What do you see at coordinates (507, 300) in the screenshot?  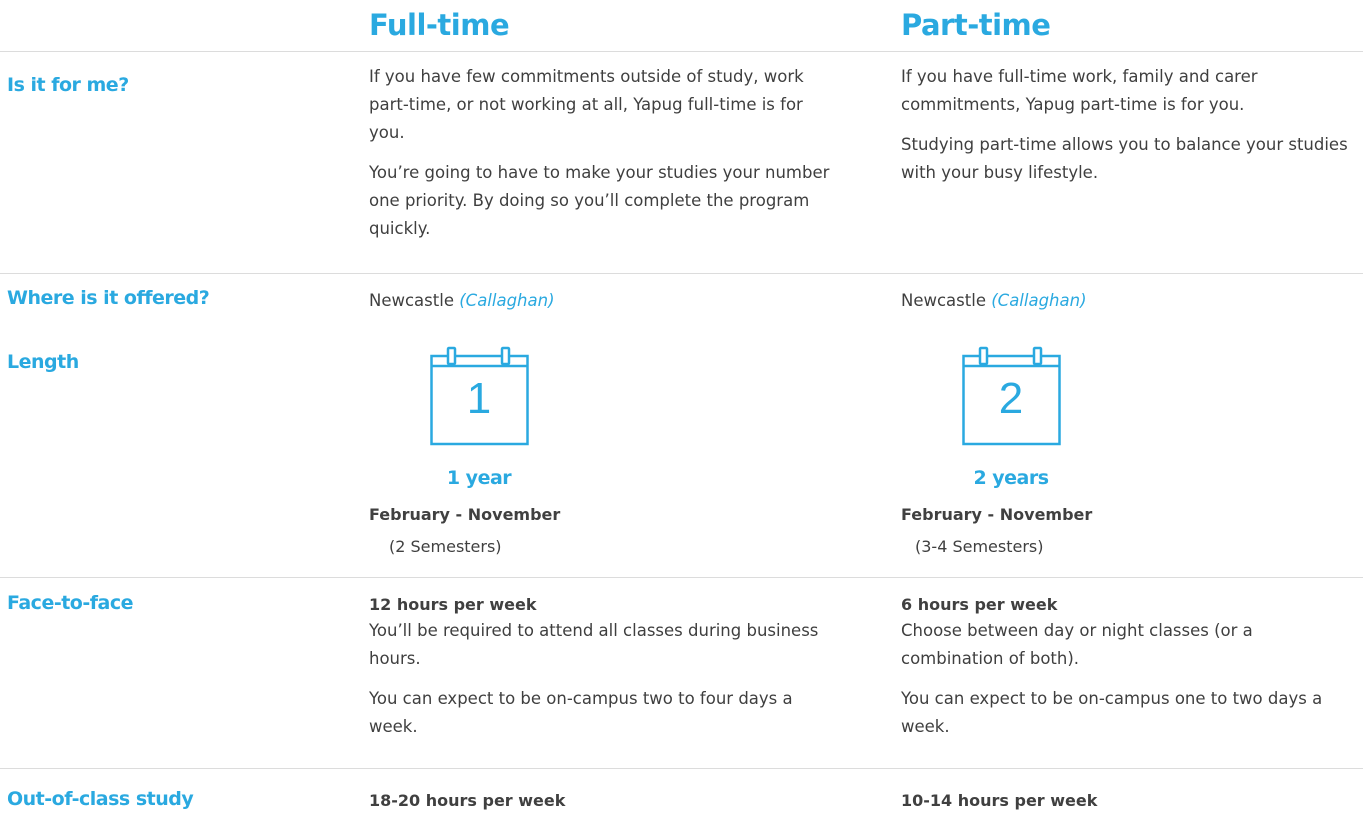 I see `offered-full-time-campus: (Callaghan)` at bounding box center [507, 300].